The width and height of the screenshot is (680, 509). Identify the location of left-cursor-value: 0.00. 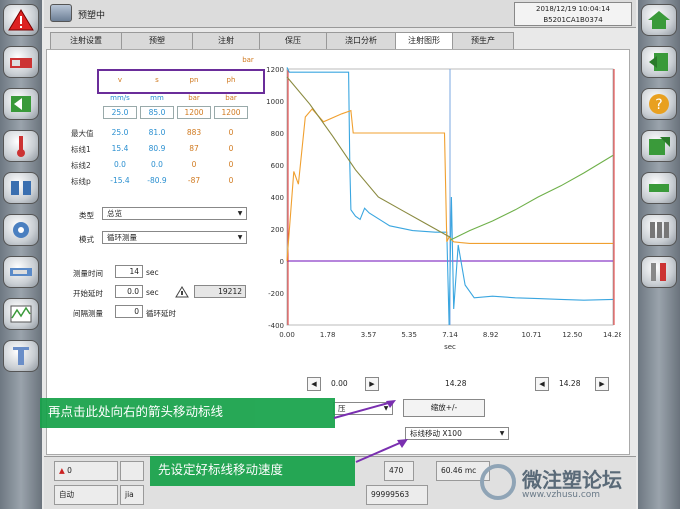
(339, 383).